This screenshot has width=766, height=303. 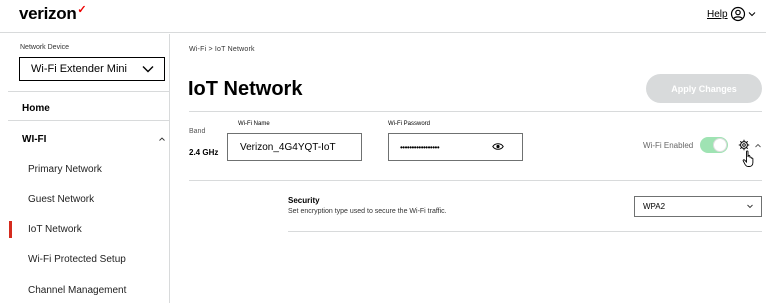 I want to click on wifi-enabled-toggle, so click(x=714, y=145).